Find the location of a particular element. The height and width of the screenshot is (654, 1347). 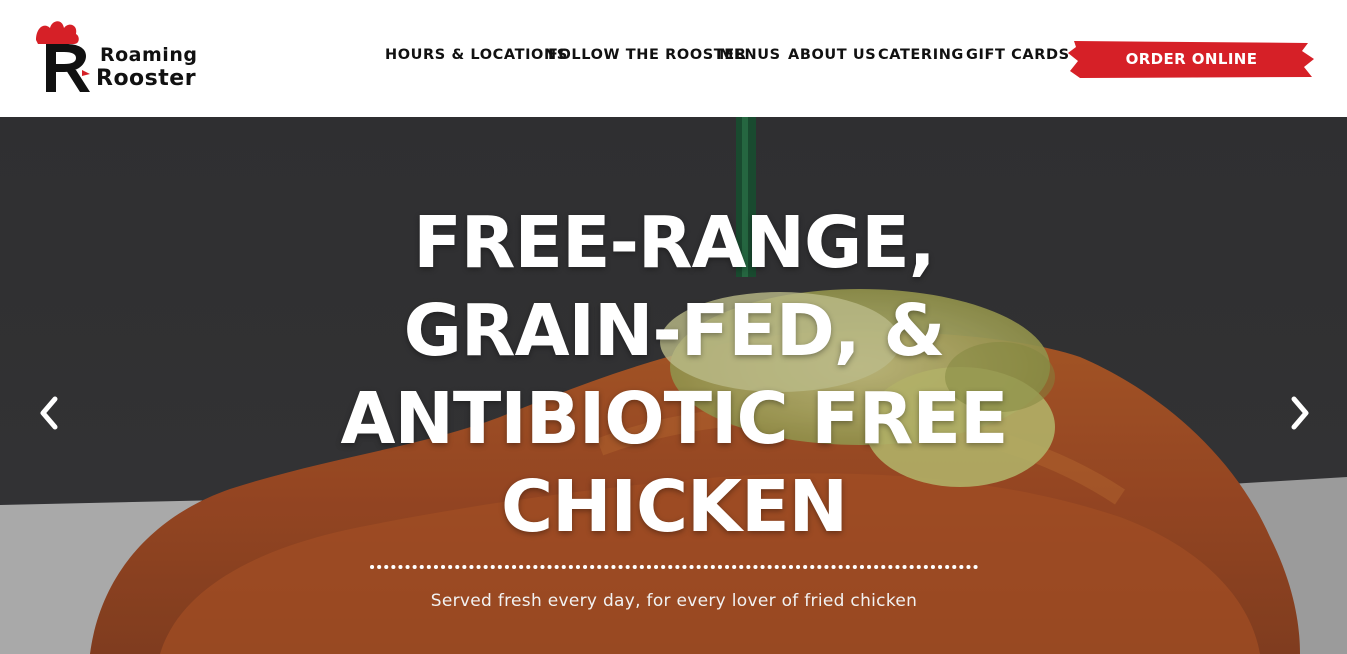

dotted-divider is located at coordinates (675, 567).